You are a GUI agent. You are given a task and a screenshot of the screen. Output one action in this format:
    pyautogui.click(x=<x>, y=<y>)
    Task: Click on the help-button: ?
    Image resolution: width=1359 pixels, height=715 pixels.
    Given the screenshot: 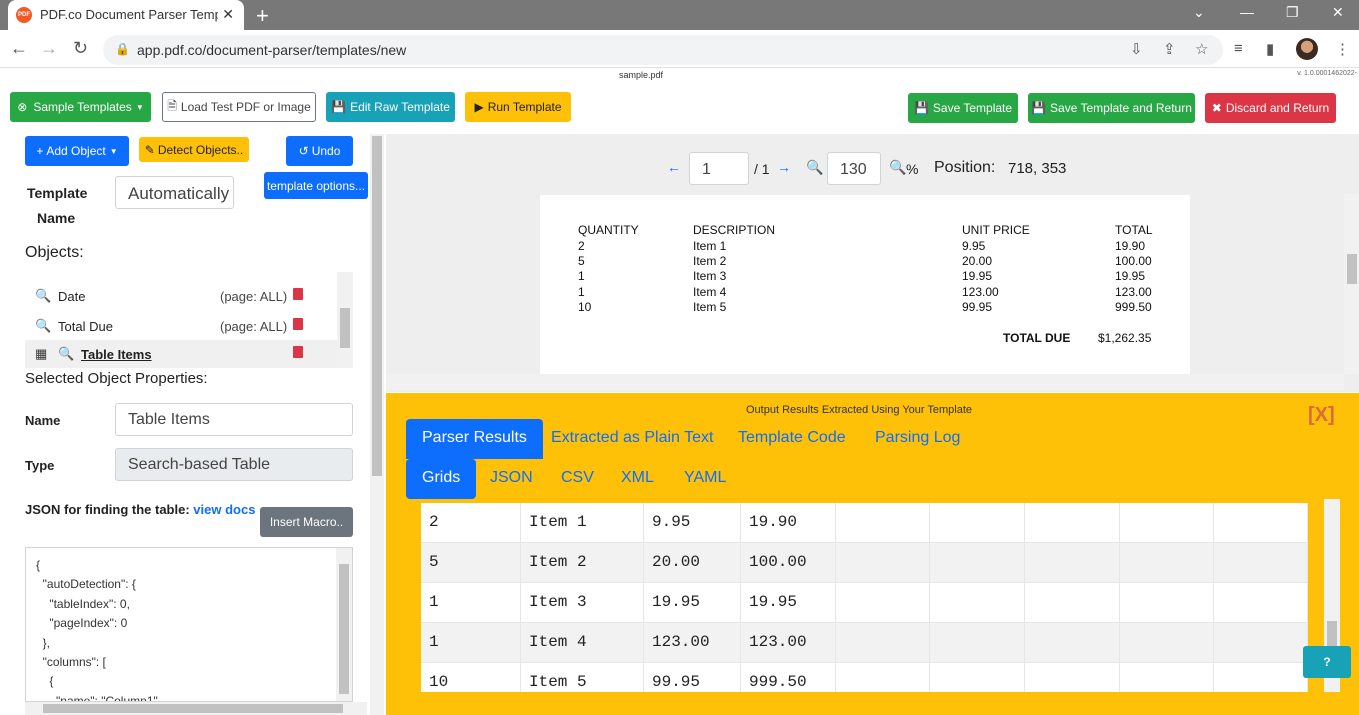 What is the action you would take?
    pyautogui.click(x=1327, y=662)
    